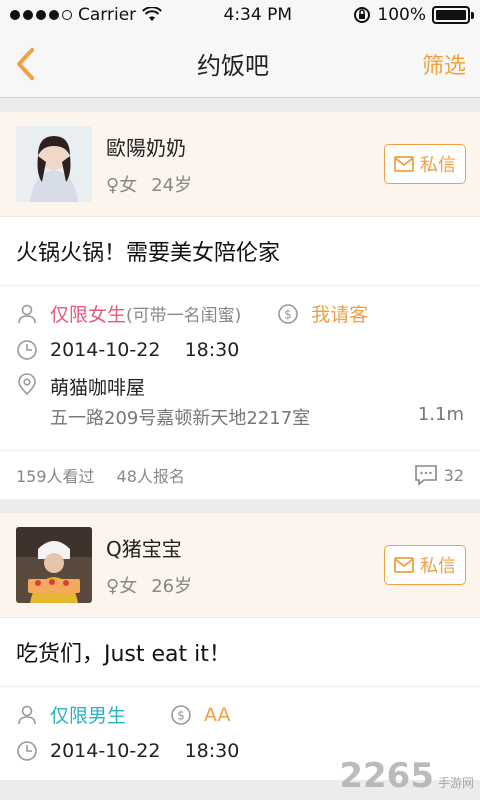  I want to click on payment-label: AA, so click(217, 714).